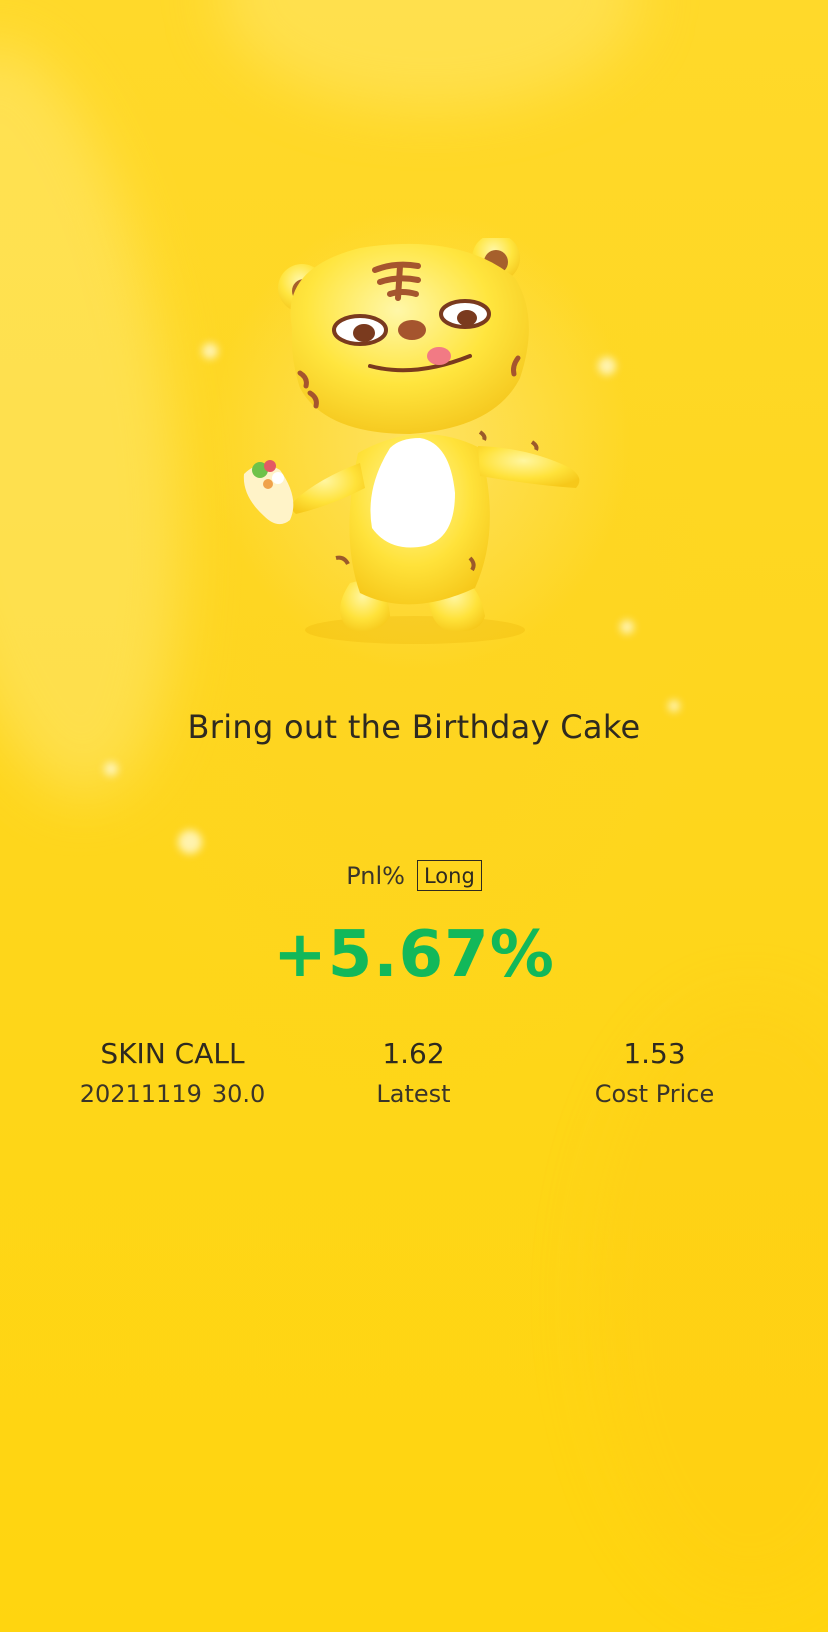 The width and height of the screenshot is (828, 1632). What do you see at coordinates (449, 875) in the screenshot?
I see `position-direction-badge: Long` at bounding box center [449, 875].